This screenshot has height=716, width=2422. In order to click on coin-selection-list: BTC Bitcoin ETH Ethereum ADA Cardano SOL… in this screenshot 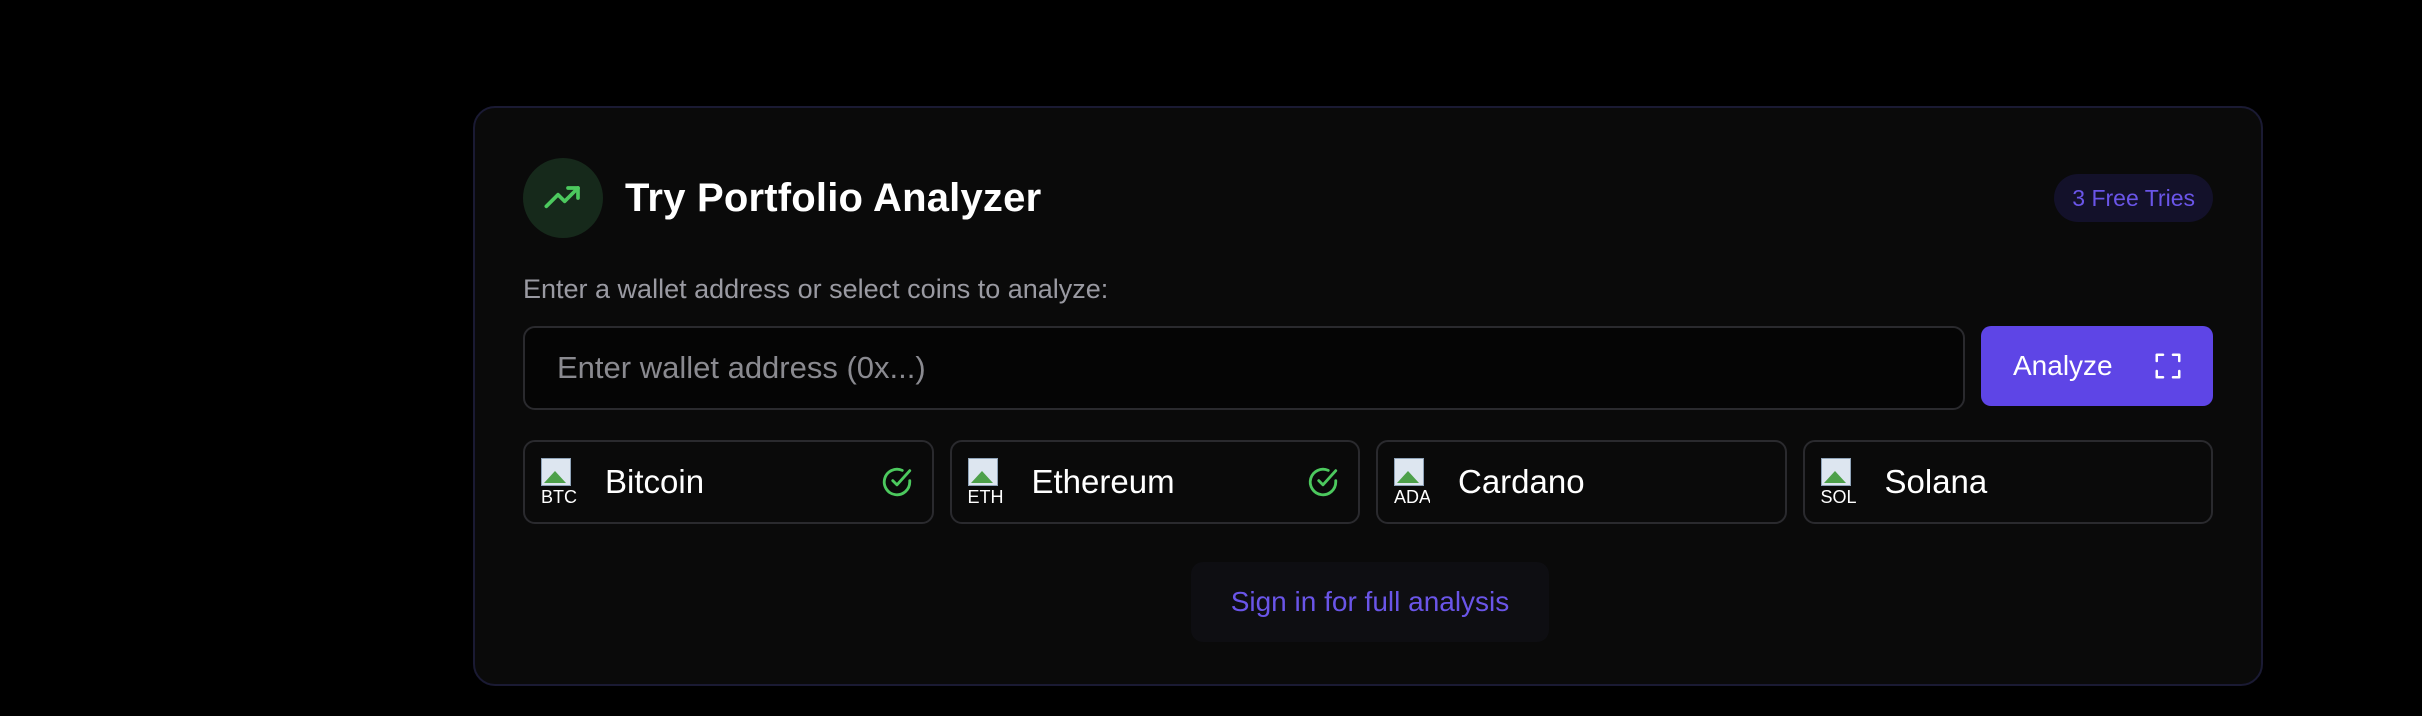, I will do `click(1368, 482)`.